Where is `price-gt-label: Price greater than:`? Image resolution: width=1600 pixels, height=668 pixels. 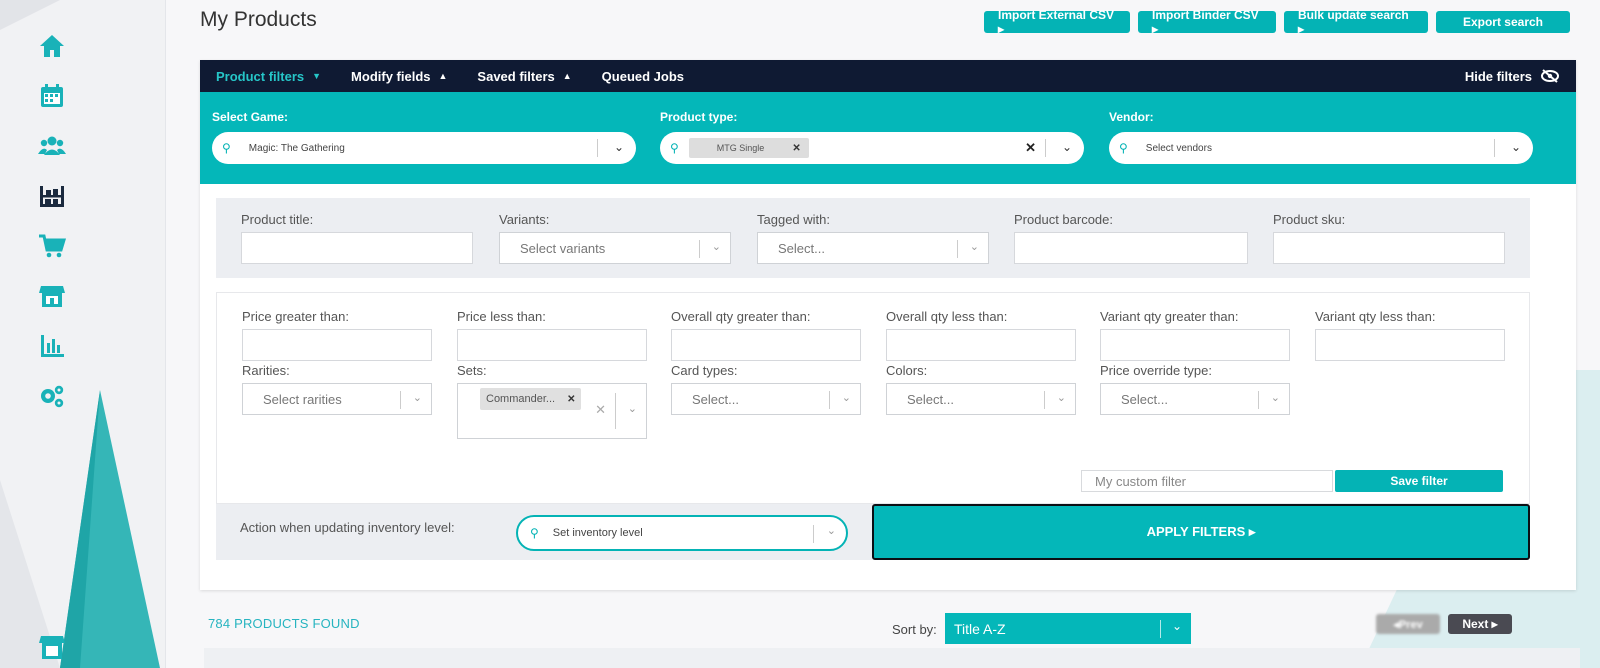 price-gt-label: Price greater than: is located at coordinates (295, 316).